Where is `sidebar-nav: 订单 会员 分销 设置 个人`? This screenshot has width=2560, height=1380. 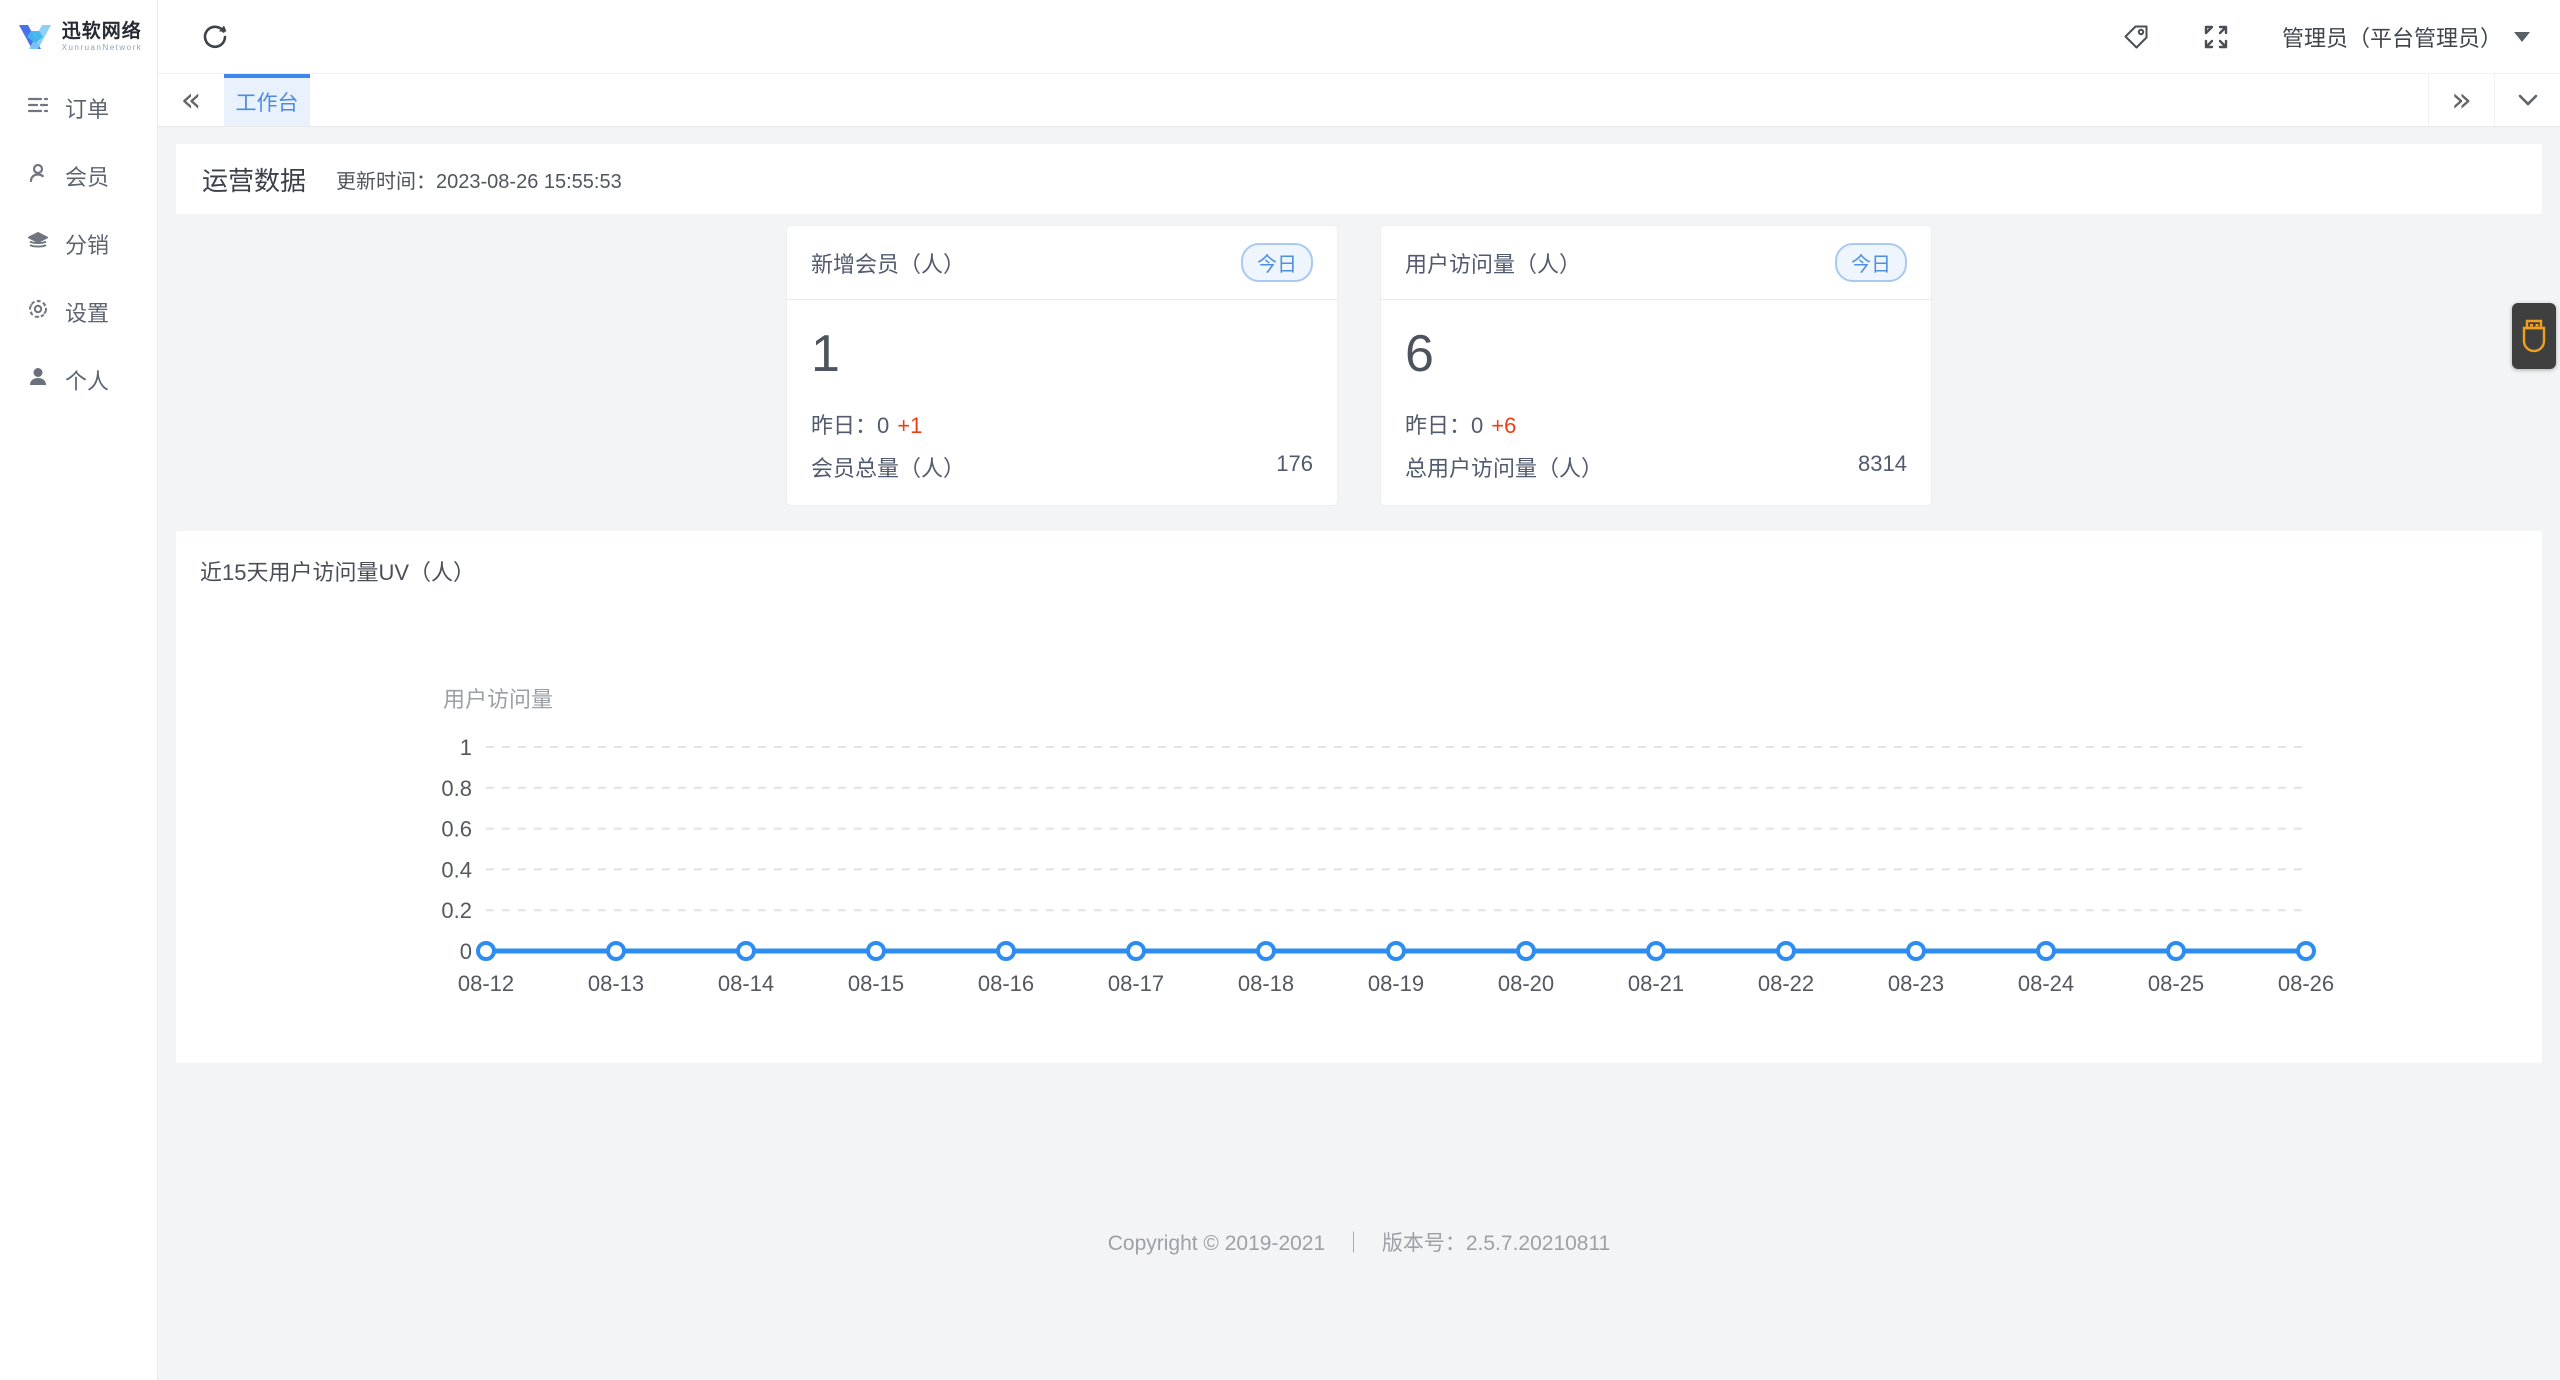
sidebar-nav: 订单 会员 分销 设置 个人 is located at coordinates (78, 244).